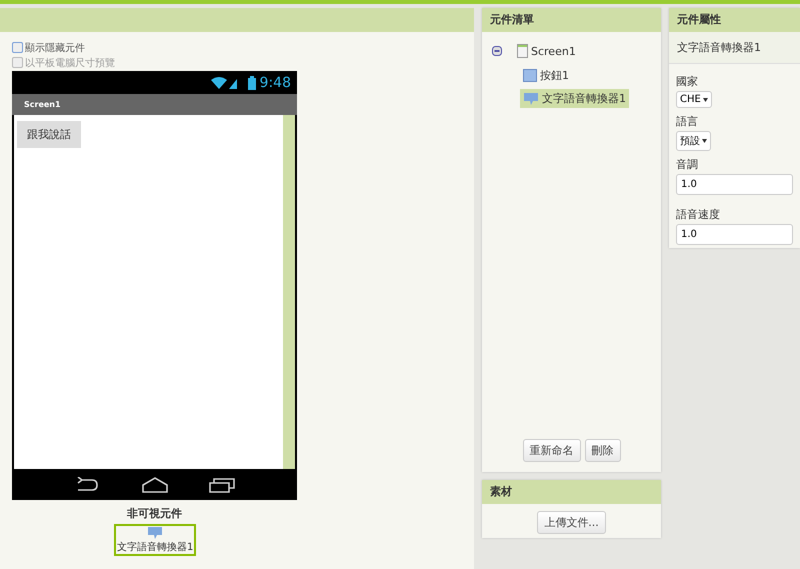 Image resolution: width=800 pixels, height=569 pixels. Describe the element at coordinates (155, 484) in the screenshot. I see `home-icon` at that location.